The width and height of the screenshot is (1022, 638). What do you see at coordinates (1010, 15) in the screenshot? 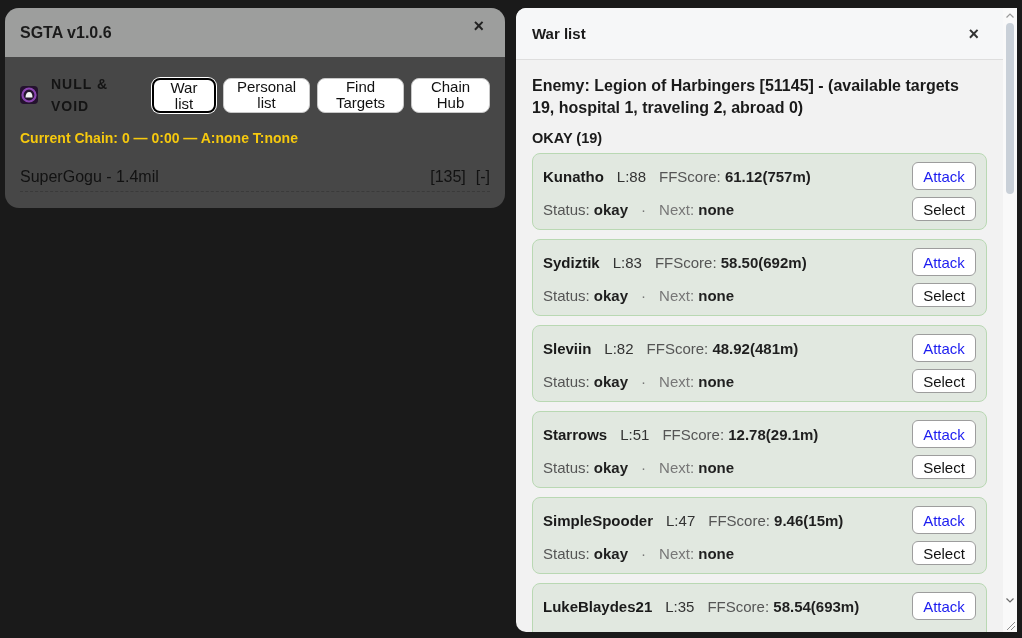
I see `chevron-up-icon` at bounding box center [1010, 15].